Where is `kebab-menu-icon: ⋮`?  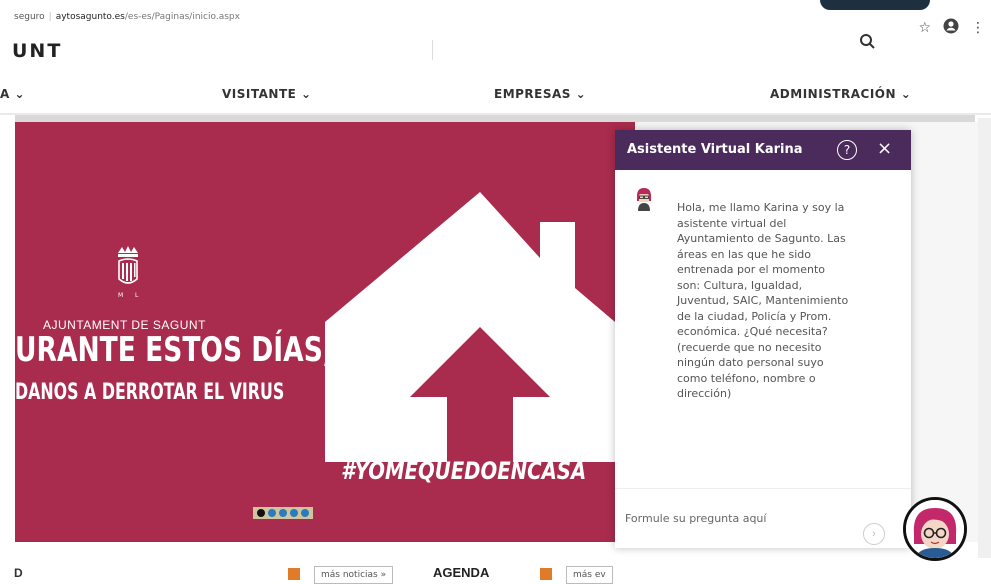 kebab-menu-icon: ⋮ is located at coordinates (978, 28).